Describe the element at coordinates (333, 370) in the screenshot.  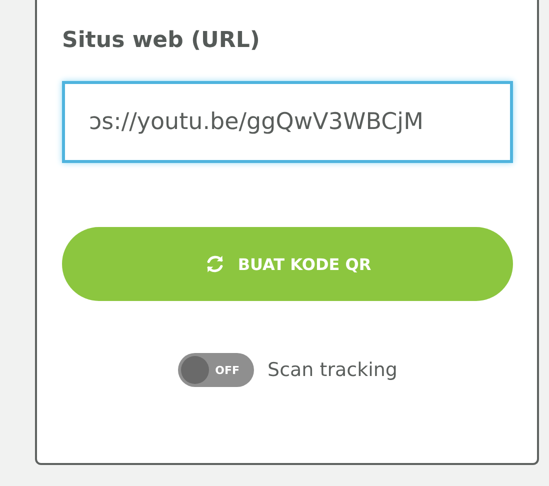
I see `scan-tracking-label: Scan tracking` at that location.